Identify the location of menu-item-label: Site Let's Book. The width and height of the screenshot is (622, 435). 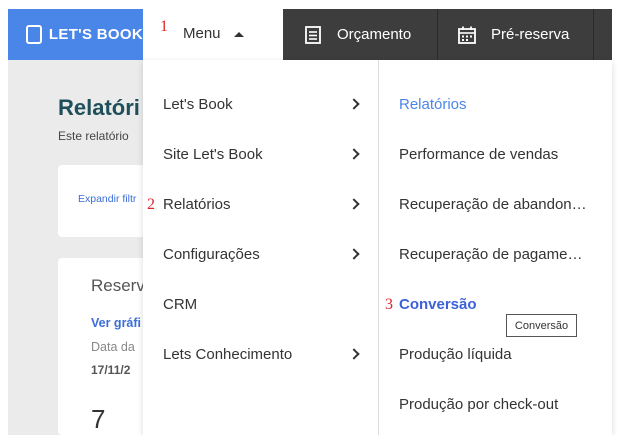
(213, 154).